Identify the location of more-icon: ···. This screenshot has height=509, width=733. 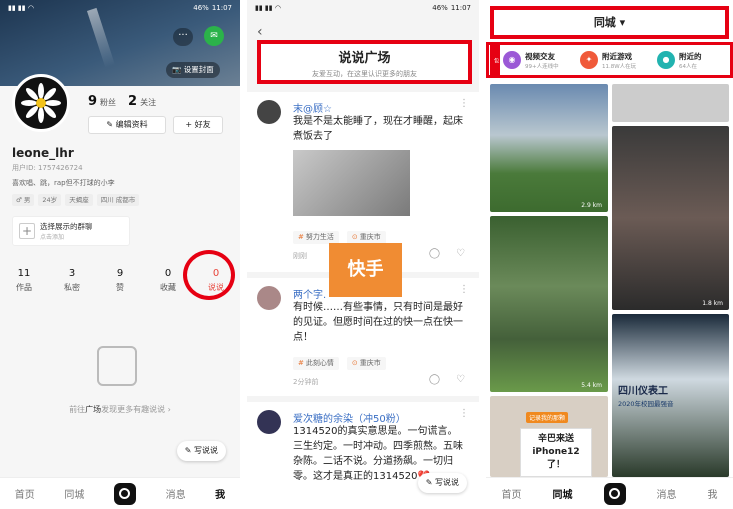
(183, 37).